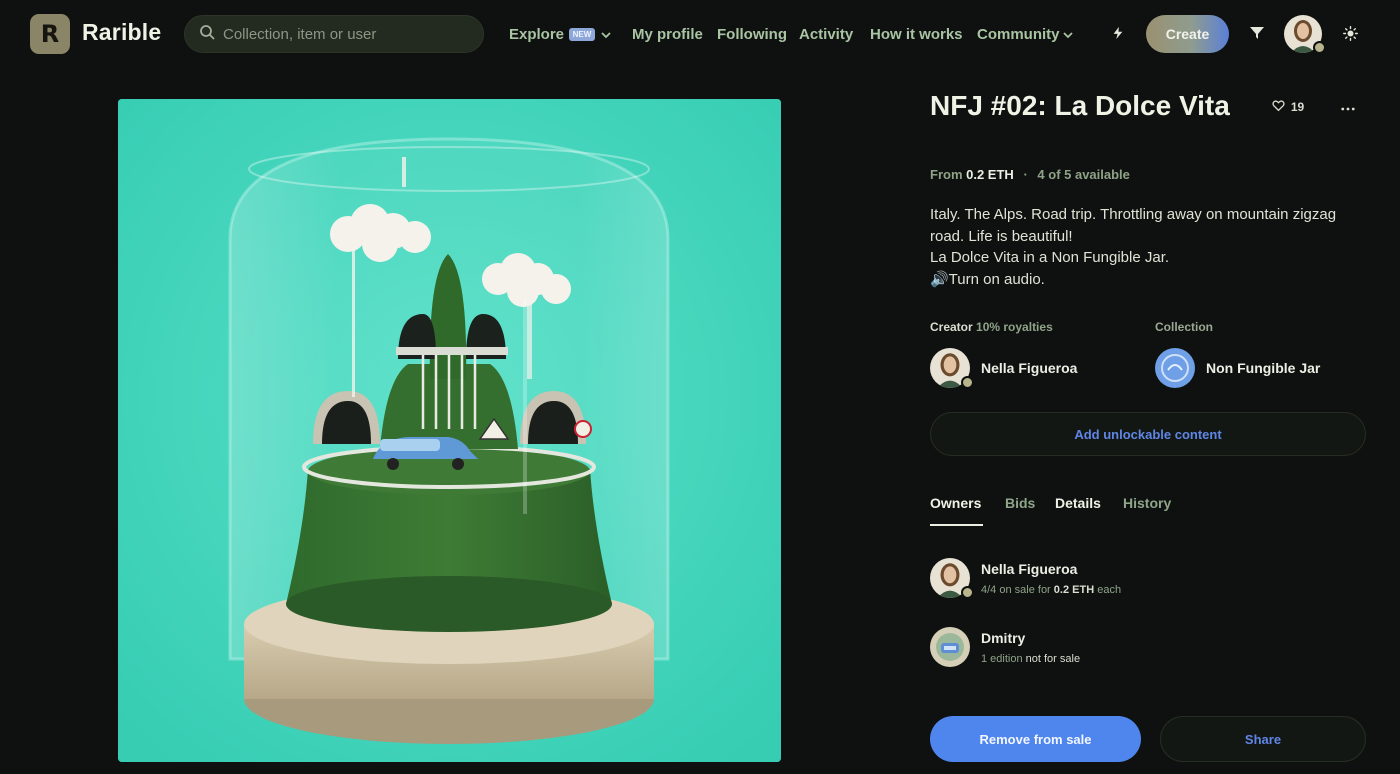 Image resolution: width=1400 pixels, height=774 pixels. What do you see at coordinates (946, 174) in the screenshot?
I see `price-prefix: From` at bounding box center [946, 174].